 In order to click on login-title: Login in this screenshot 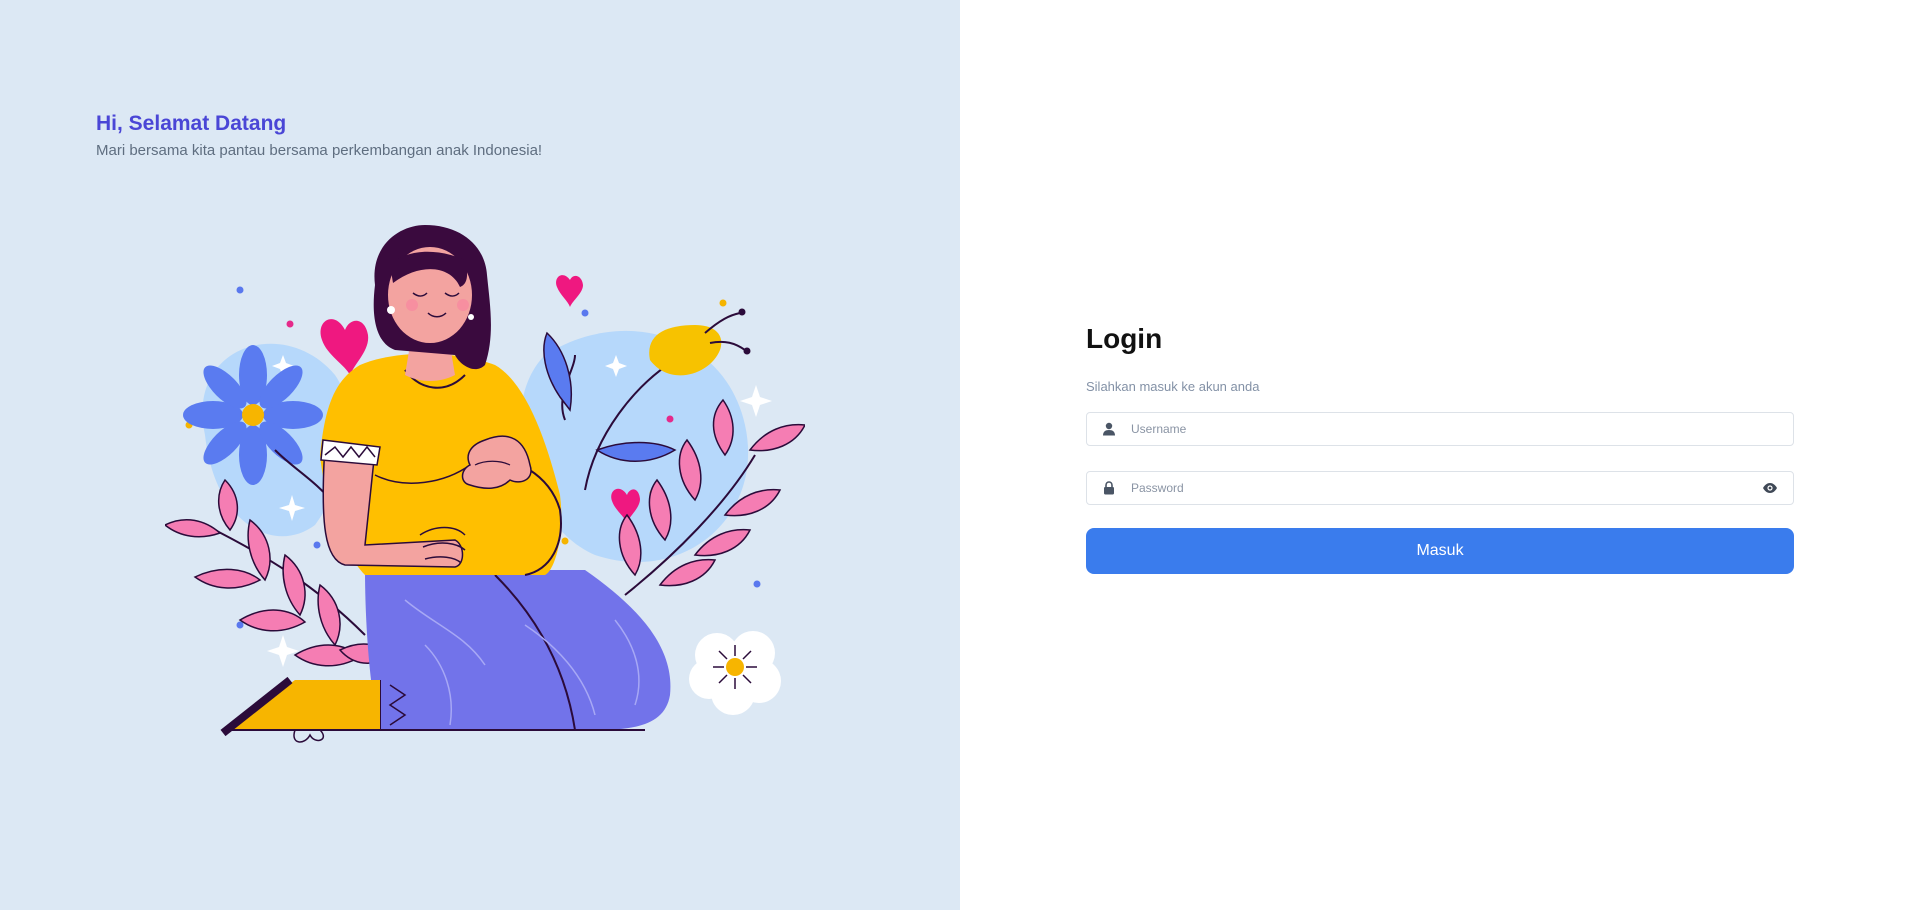, I will do `click(1124, 338)`.